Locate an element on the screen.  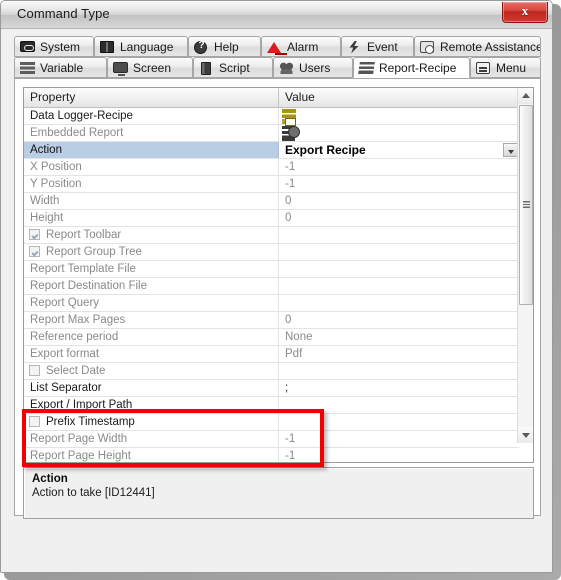
cancel-button: Anuluj is located at coordinates (429, 572).